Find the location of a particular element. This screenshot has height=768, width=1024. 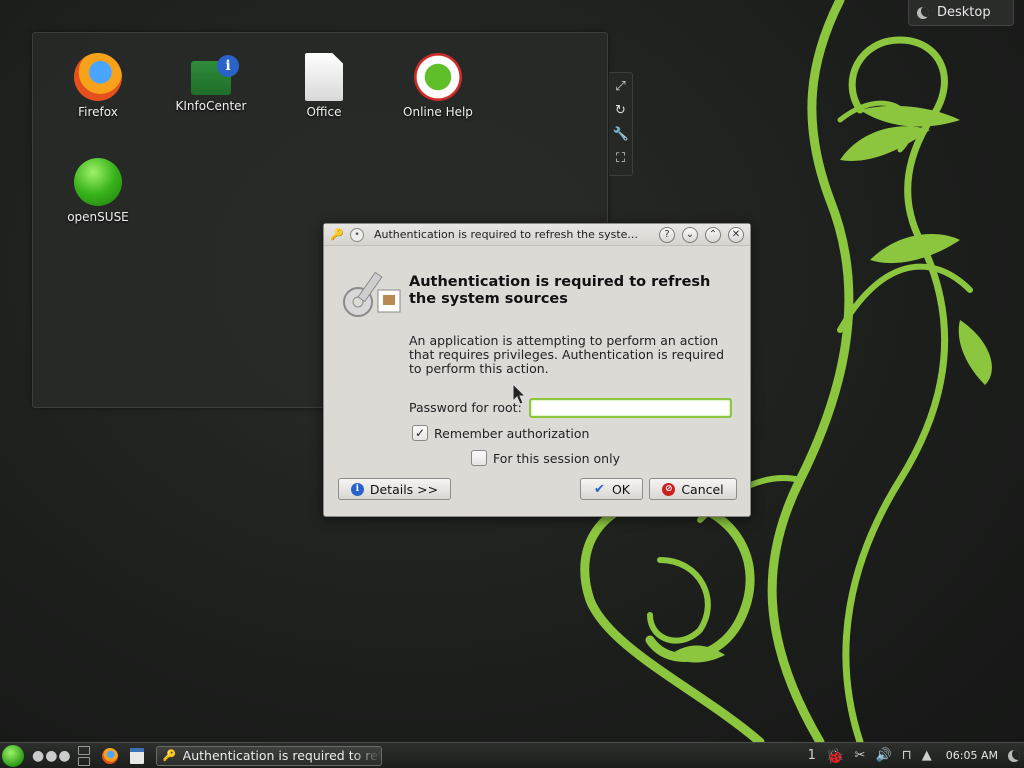

desktop-icon-firefox: Firefox is located at coordinates (98, 86).